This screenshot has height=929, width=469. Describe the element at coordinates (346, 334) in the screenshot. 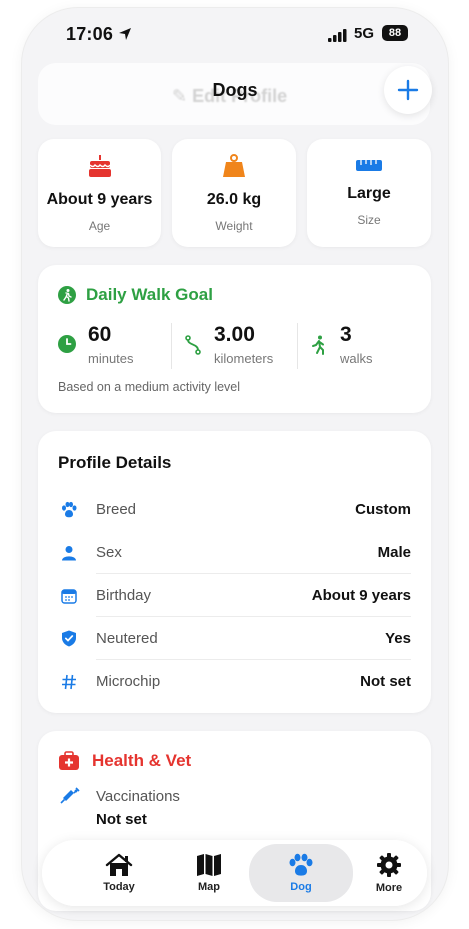

I see `walk-count-value: 3` at that location.